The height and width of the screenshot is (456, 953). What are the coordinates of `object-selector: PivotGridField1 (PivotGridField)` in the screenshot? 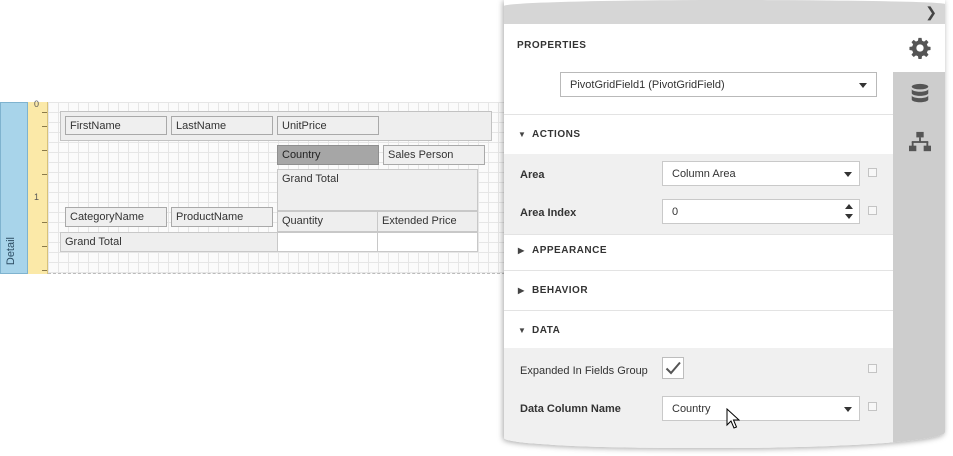 It's located at (718, 84).